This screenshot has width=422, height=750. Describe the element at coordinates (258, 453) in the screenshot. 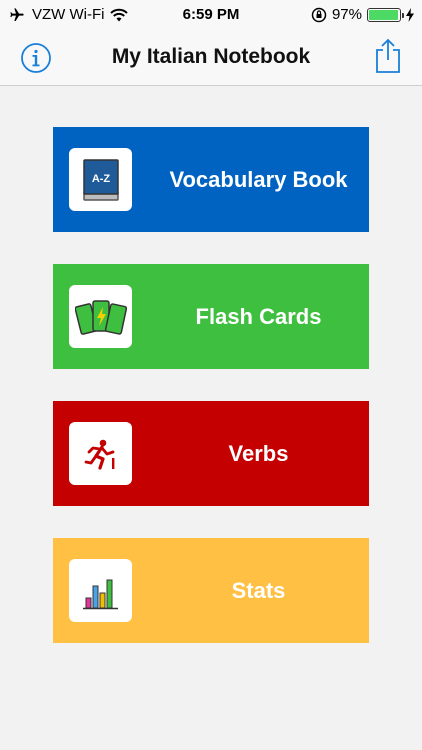

I see `verbs-label: Verbs` at that location.